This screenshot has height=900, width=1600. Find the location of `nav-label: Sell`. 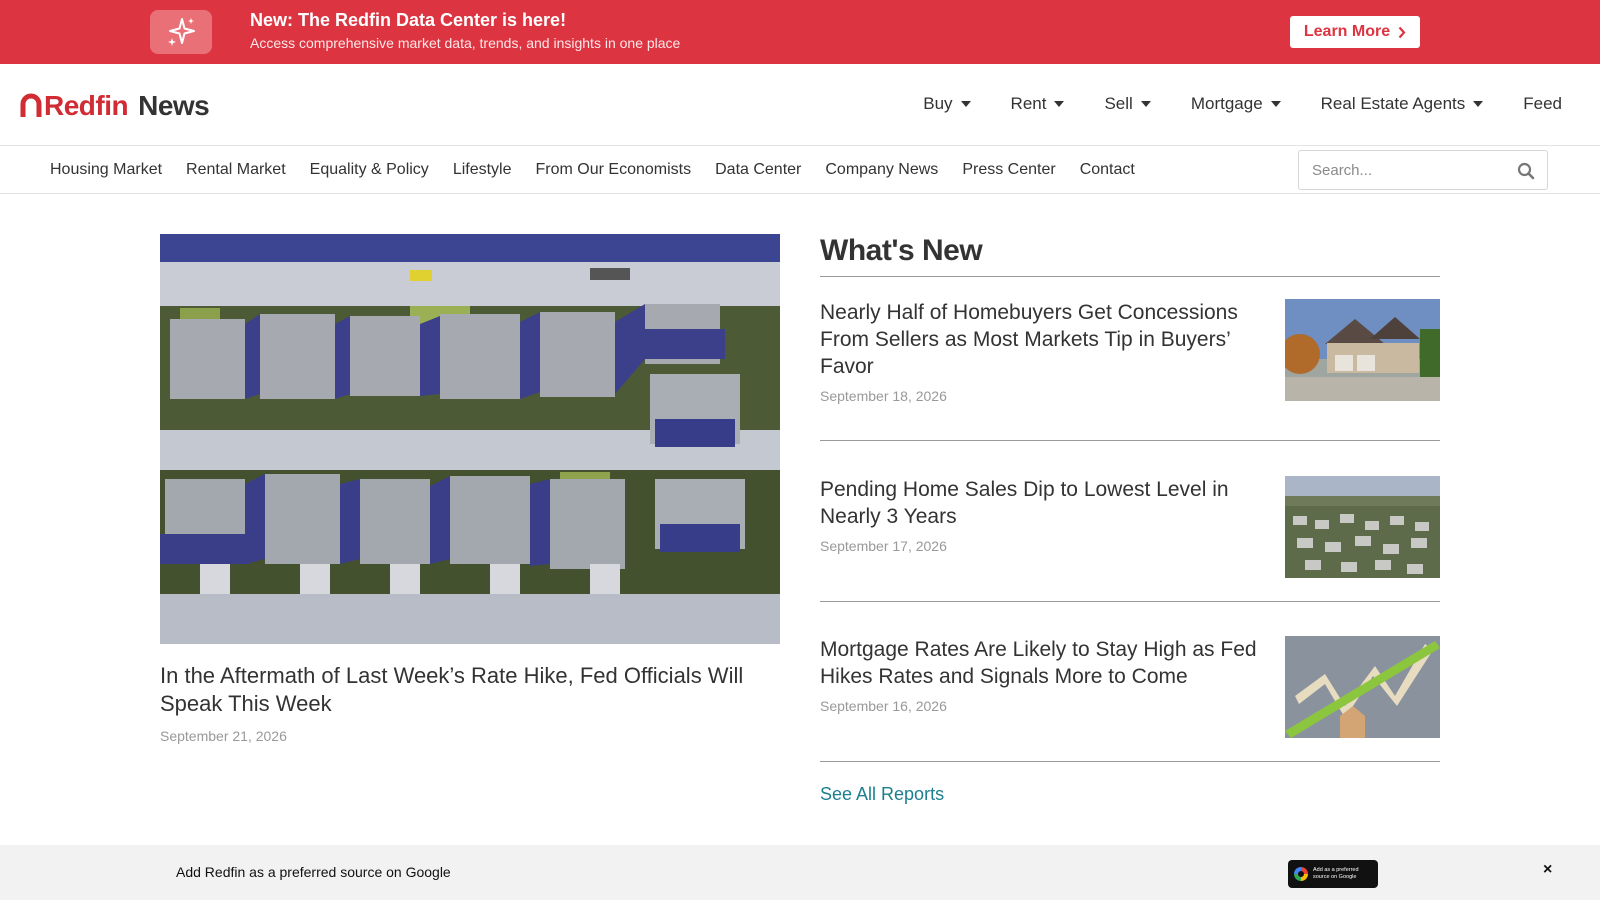

nav-label: Sell is located at coordinates (1118, 103).